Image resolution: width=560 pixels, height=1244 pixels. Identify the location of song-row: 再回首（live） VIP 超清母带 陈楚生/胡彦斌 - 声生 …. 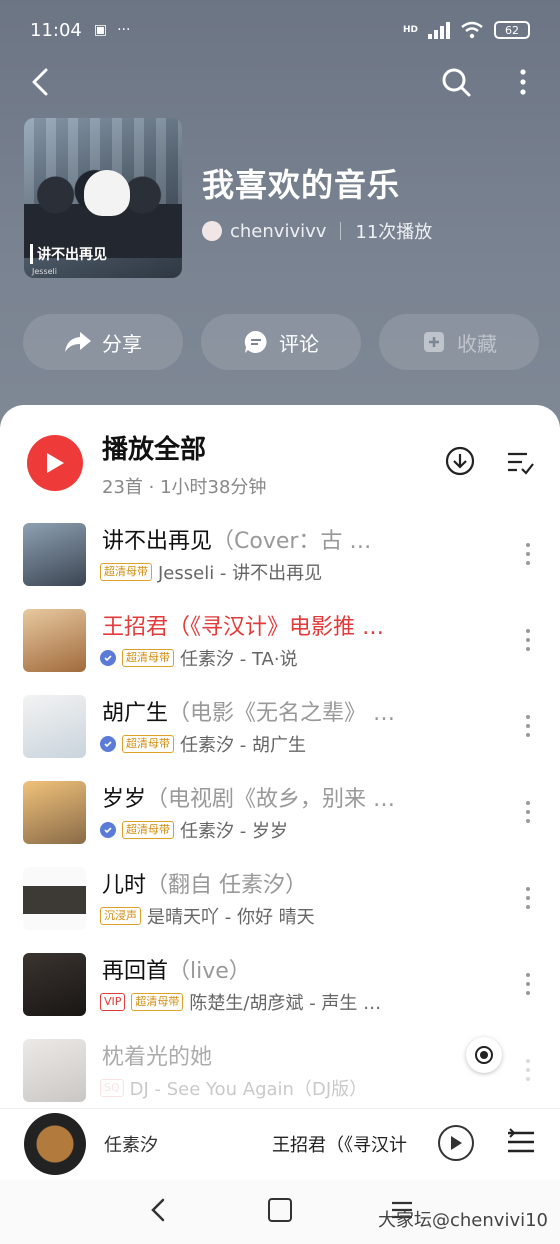
(280, 984).